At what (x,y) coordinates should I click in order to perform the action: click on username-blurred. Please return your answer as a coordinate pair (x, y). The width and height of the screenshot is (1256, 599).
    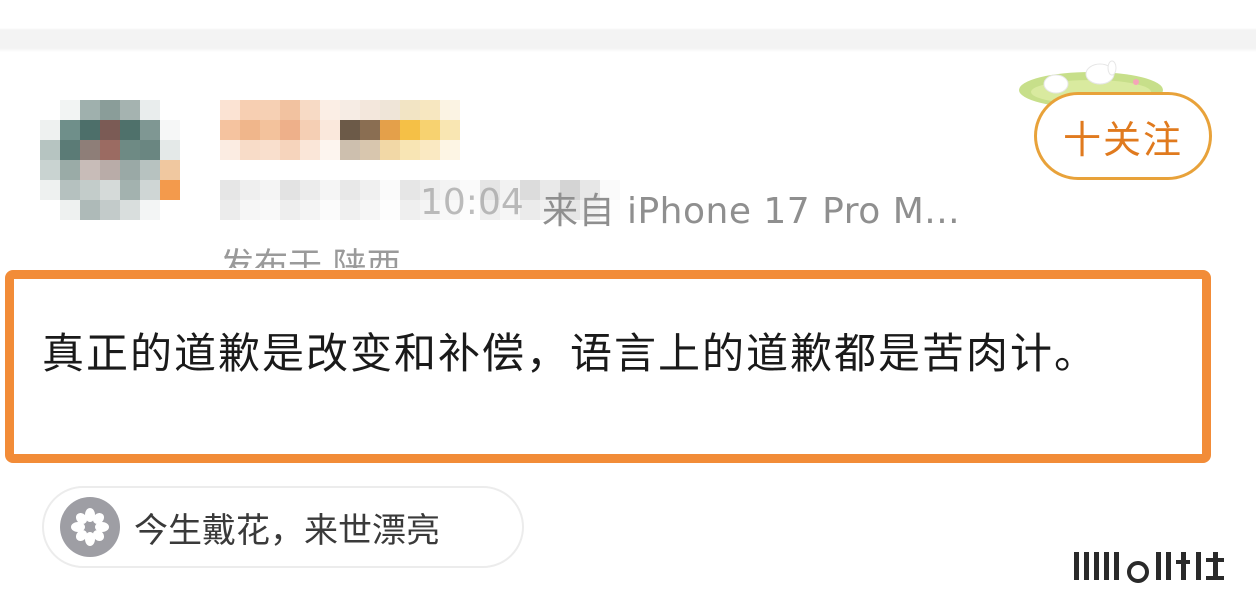
    Looking at the image, I should click on (340, 130).